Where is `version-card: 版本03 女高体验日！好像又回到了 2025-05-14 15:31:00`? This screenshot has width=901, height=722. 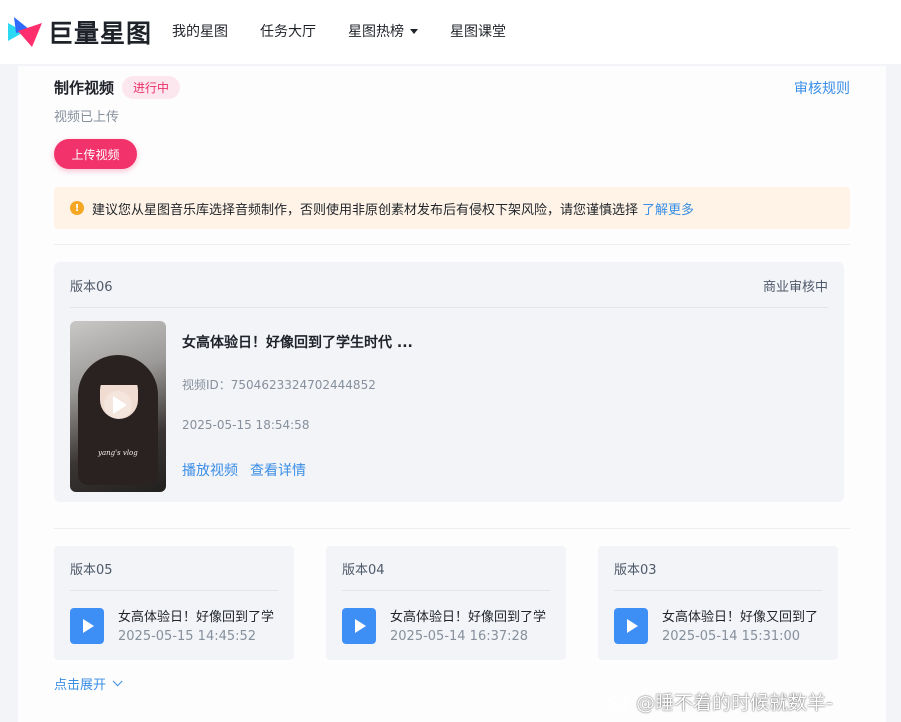 version-card: 版本03 女高体验日！好像又回到了 2025-05-14 15:31:00 is located at coordinates (718, 603).